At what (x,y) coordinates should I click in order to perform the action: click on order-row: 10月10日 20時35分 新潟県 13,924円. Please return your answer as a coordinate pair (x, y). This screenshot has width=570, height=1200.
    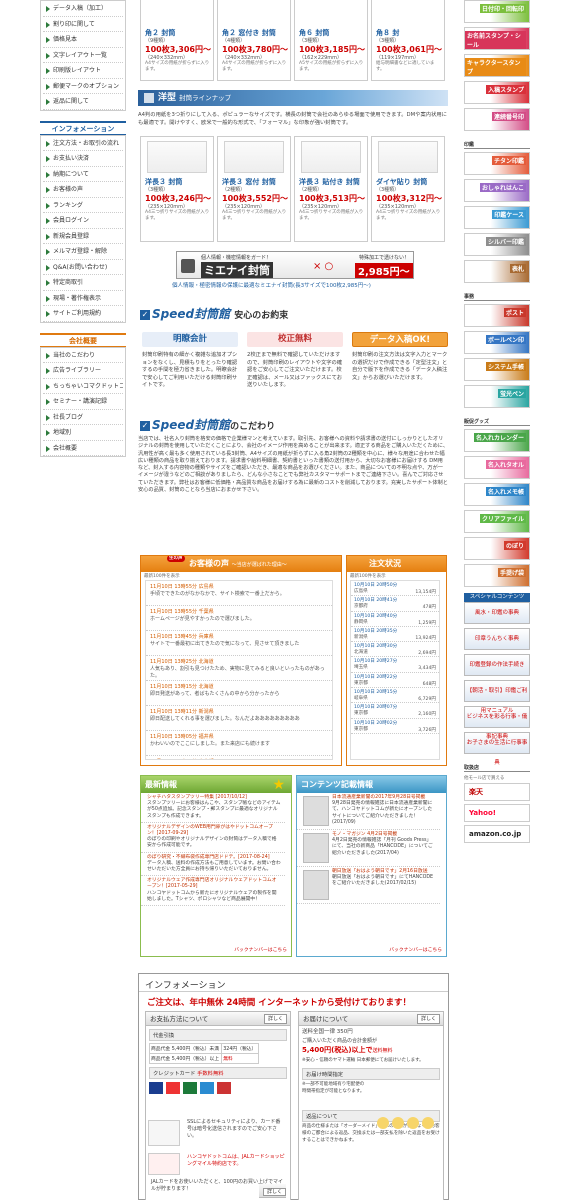
    Looking at the image, I should click on (395, 635).